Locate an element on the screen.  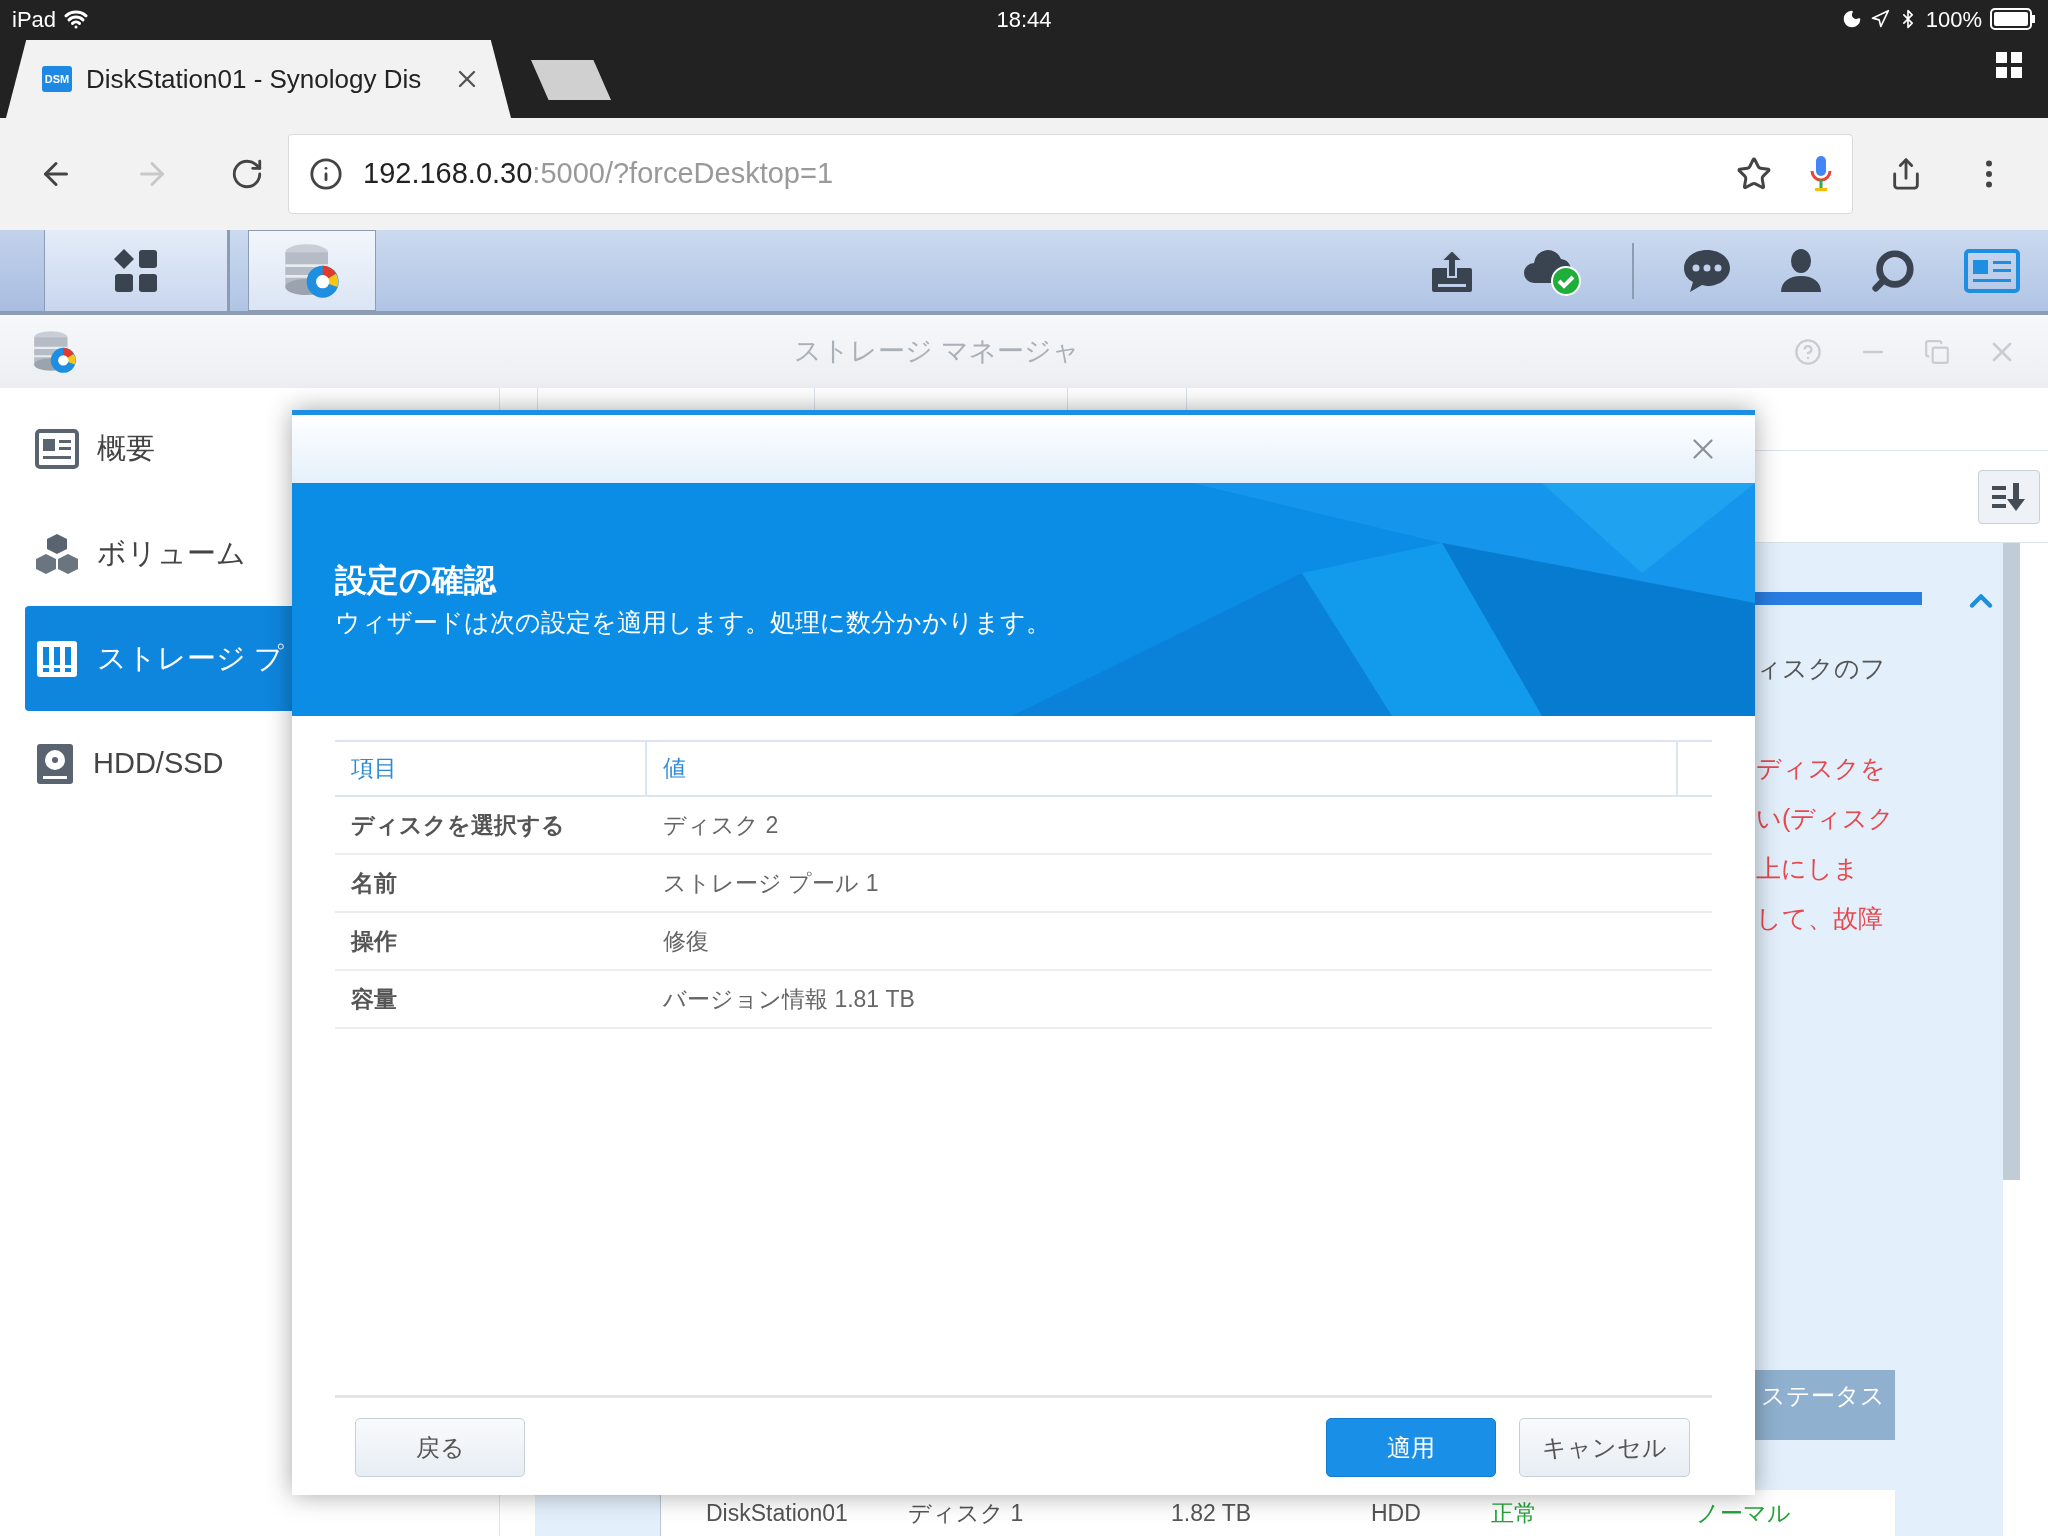
table-cell-text: ディスク 1 is located at coordinates (966, 1513).